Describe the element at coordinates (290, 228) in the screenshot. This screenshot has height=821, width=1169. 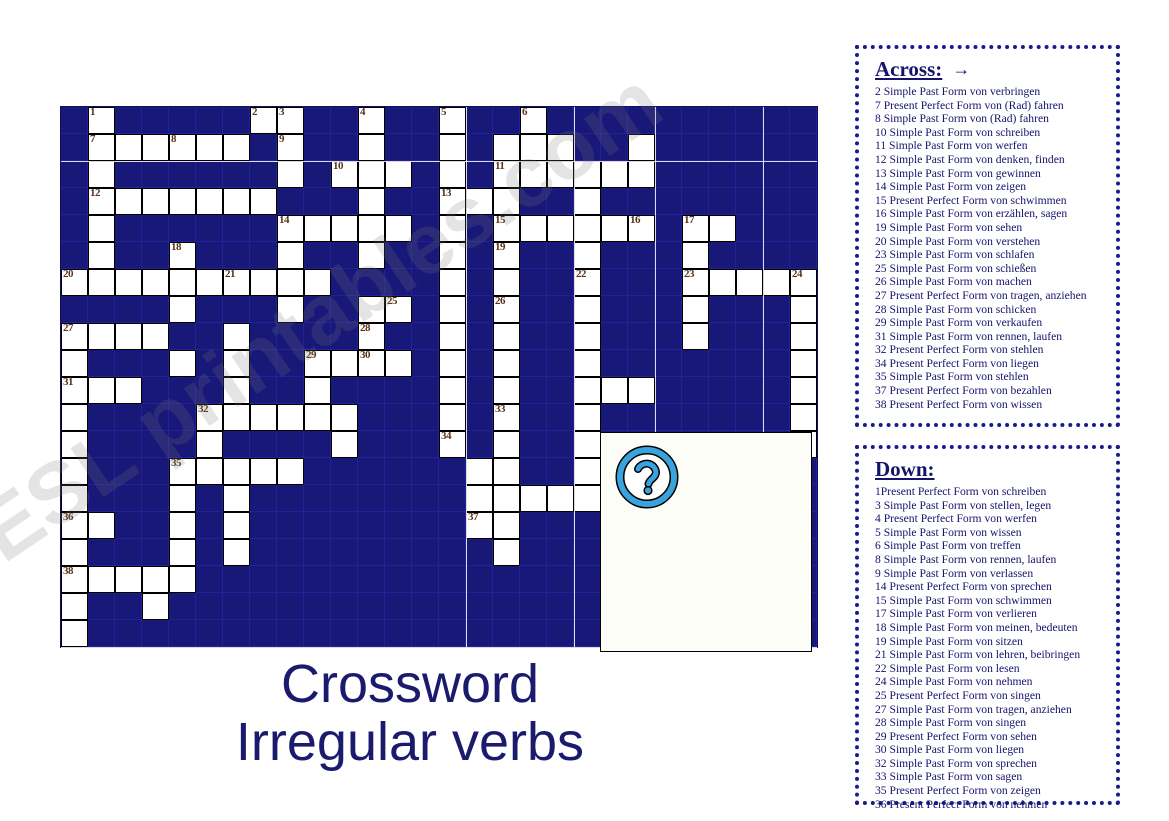
I see `crossword-cell-open: 14` at that location.